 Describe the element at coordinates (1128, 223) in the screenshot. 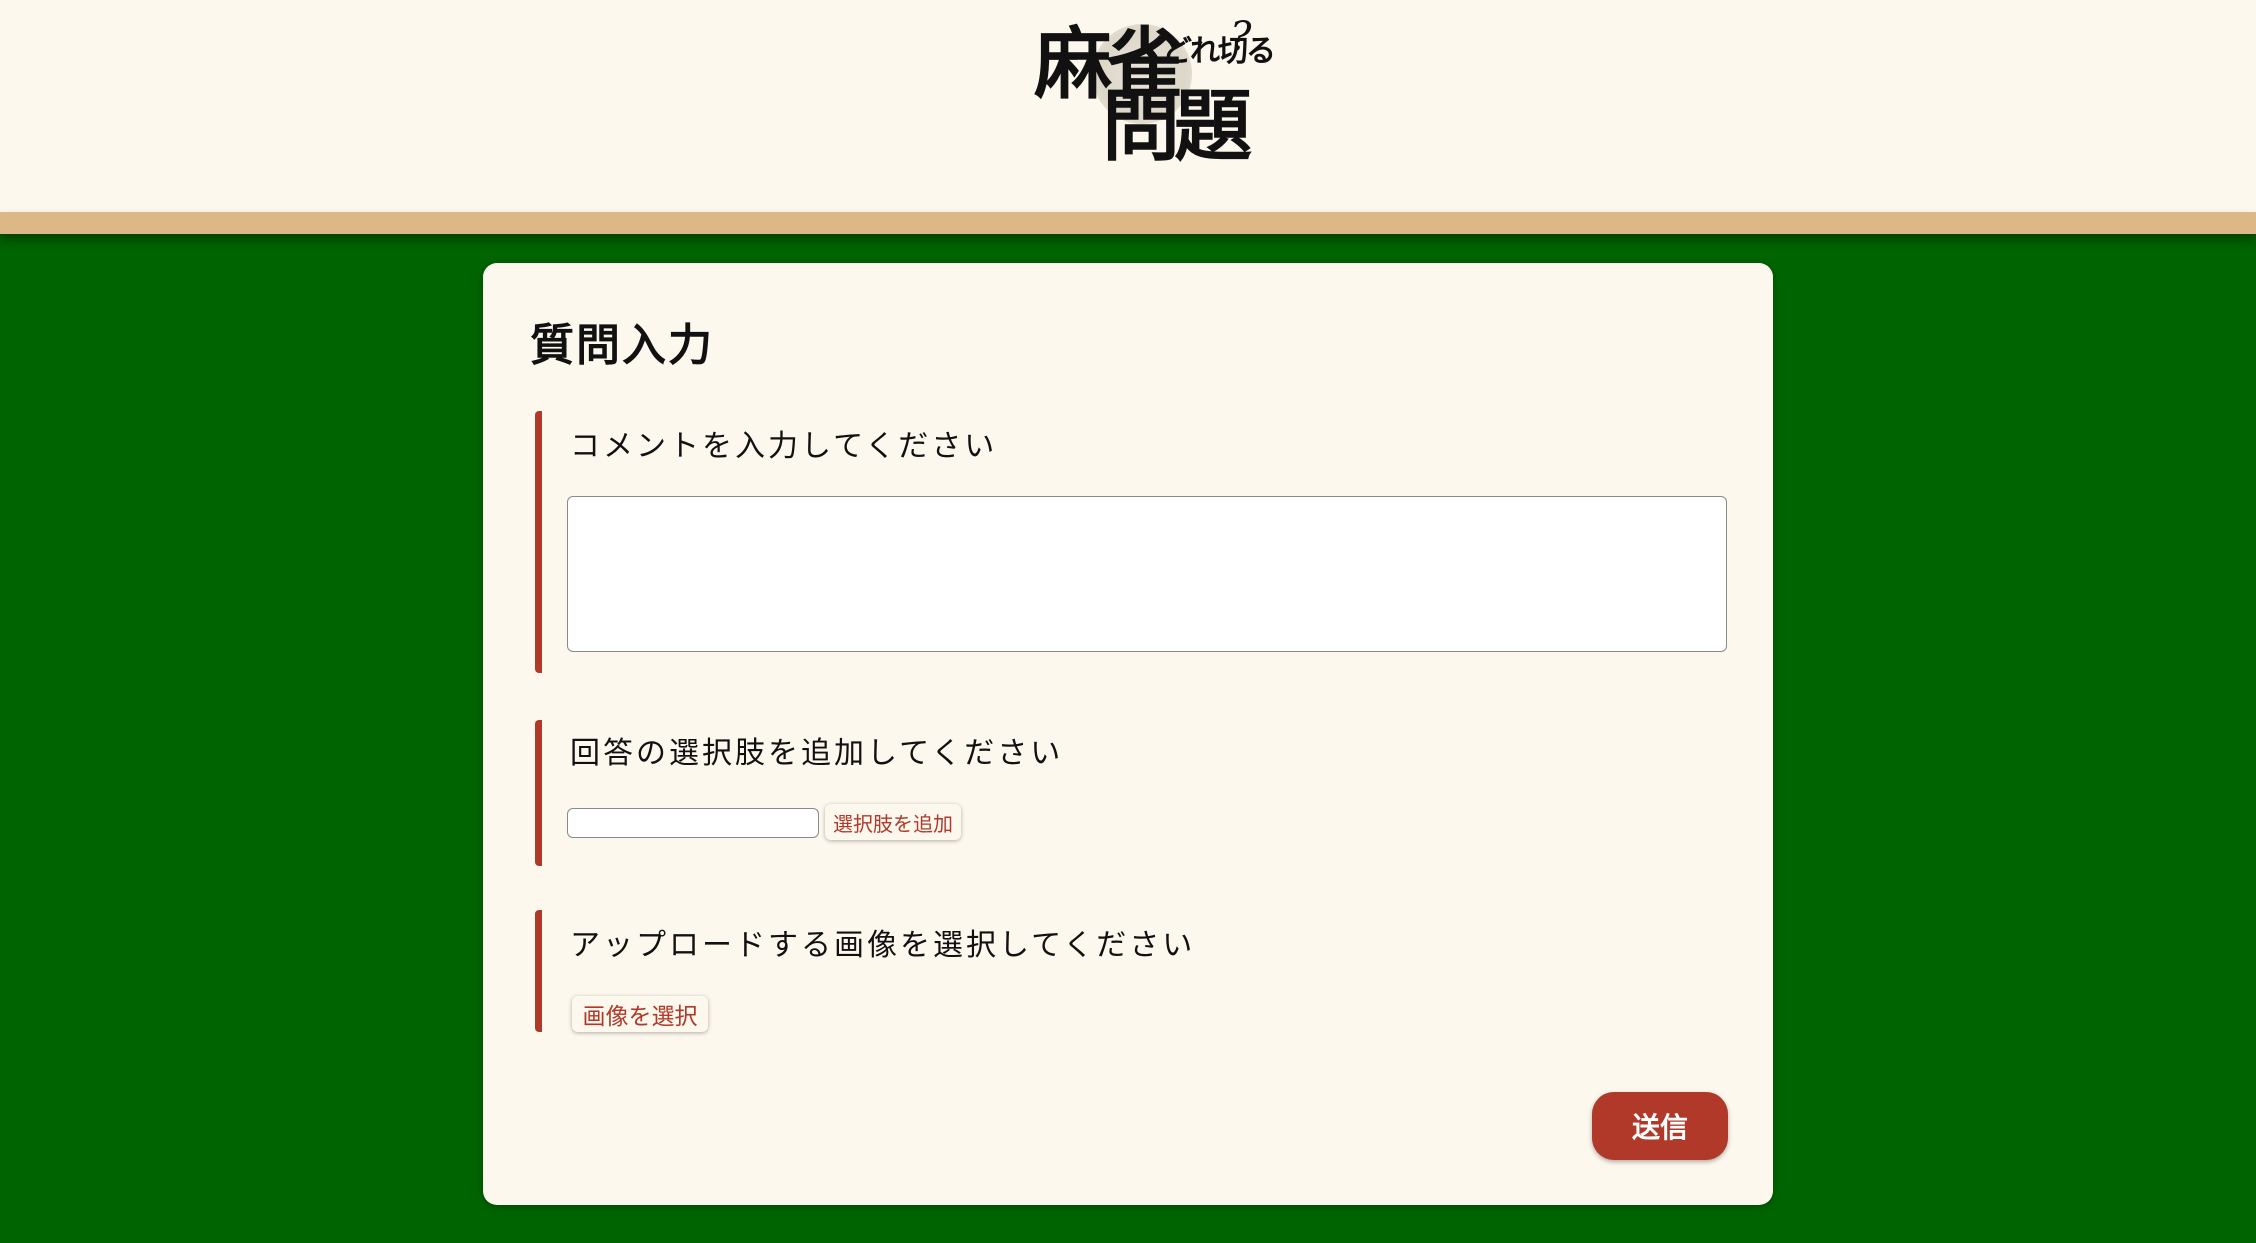

I see `header-divider-band` at that location.